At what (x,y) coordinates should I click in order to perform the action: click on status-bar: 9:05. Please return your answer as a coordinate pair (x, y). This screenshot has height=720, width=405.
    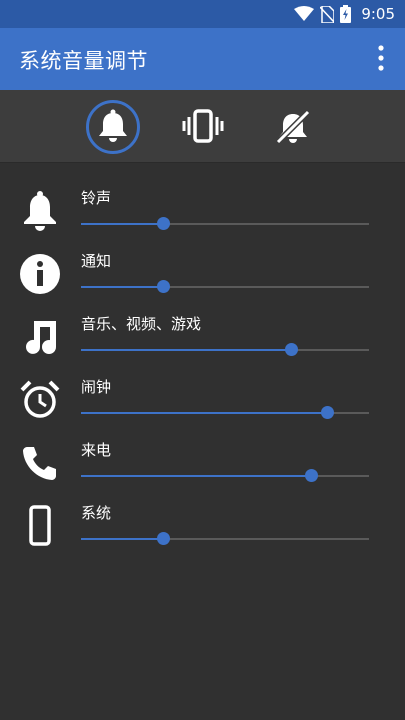
    Looking at the image, I should click on (202, 14).